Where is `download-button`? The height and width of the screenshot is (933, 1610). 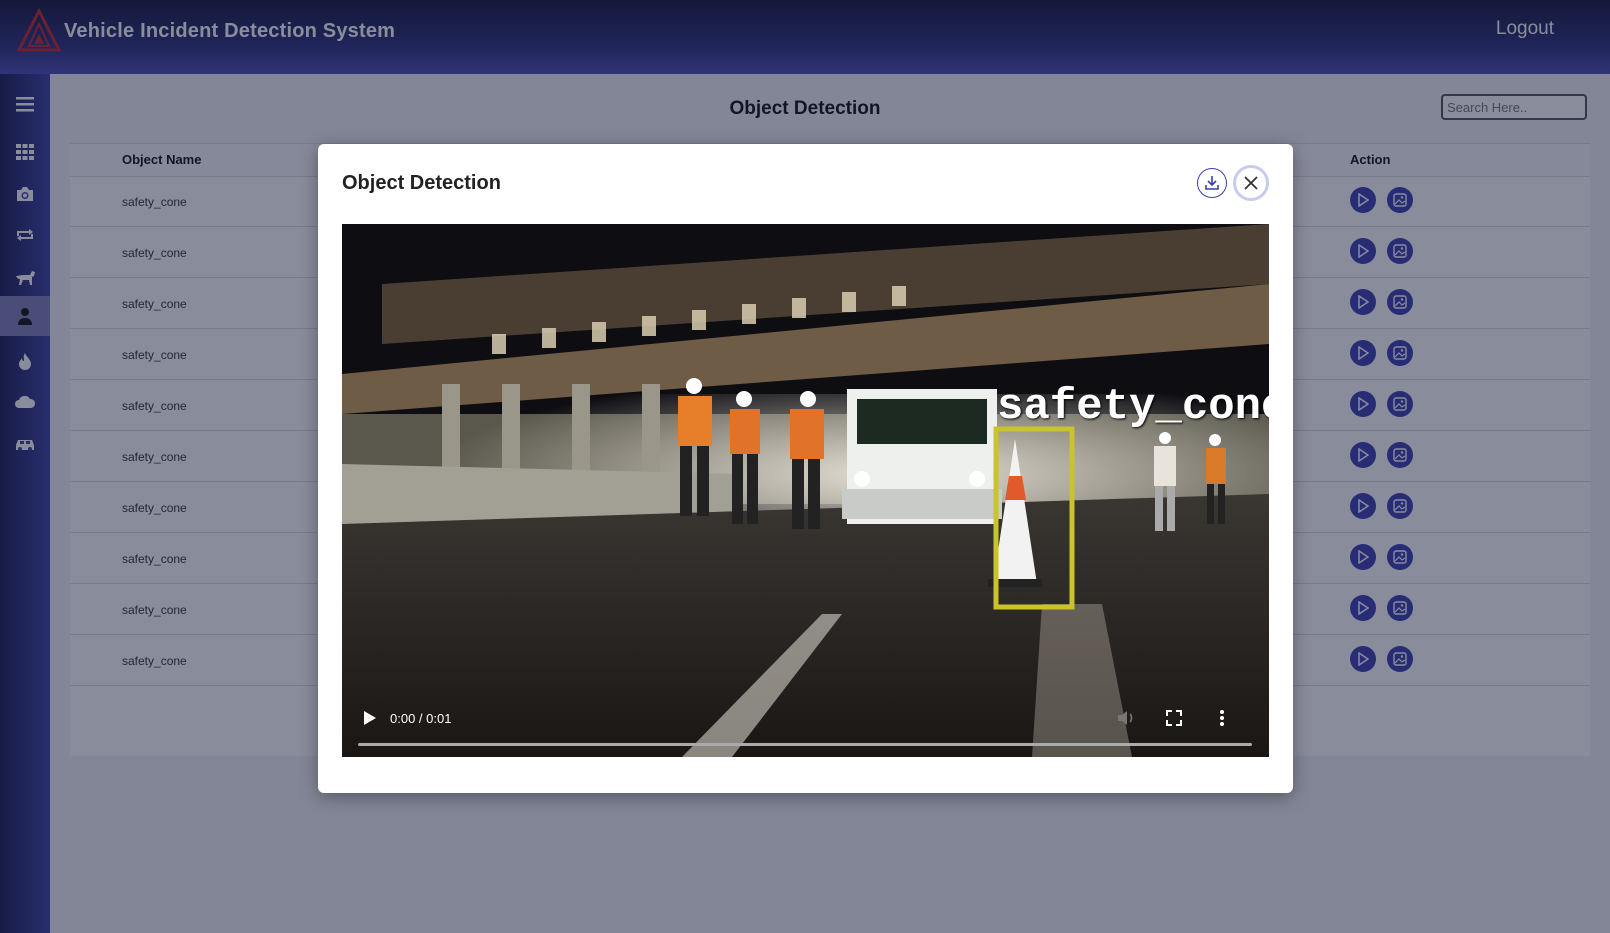 download-button is located at coordinates (1212, 183).